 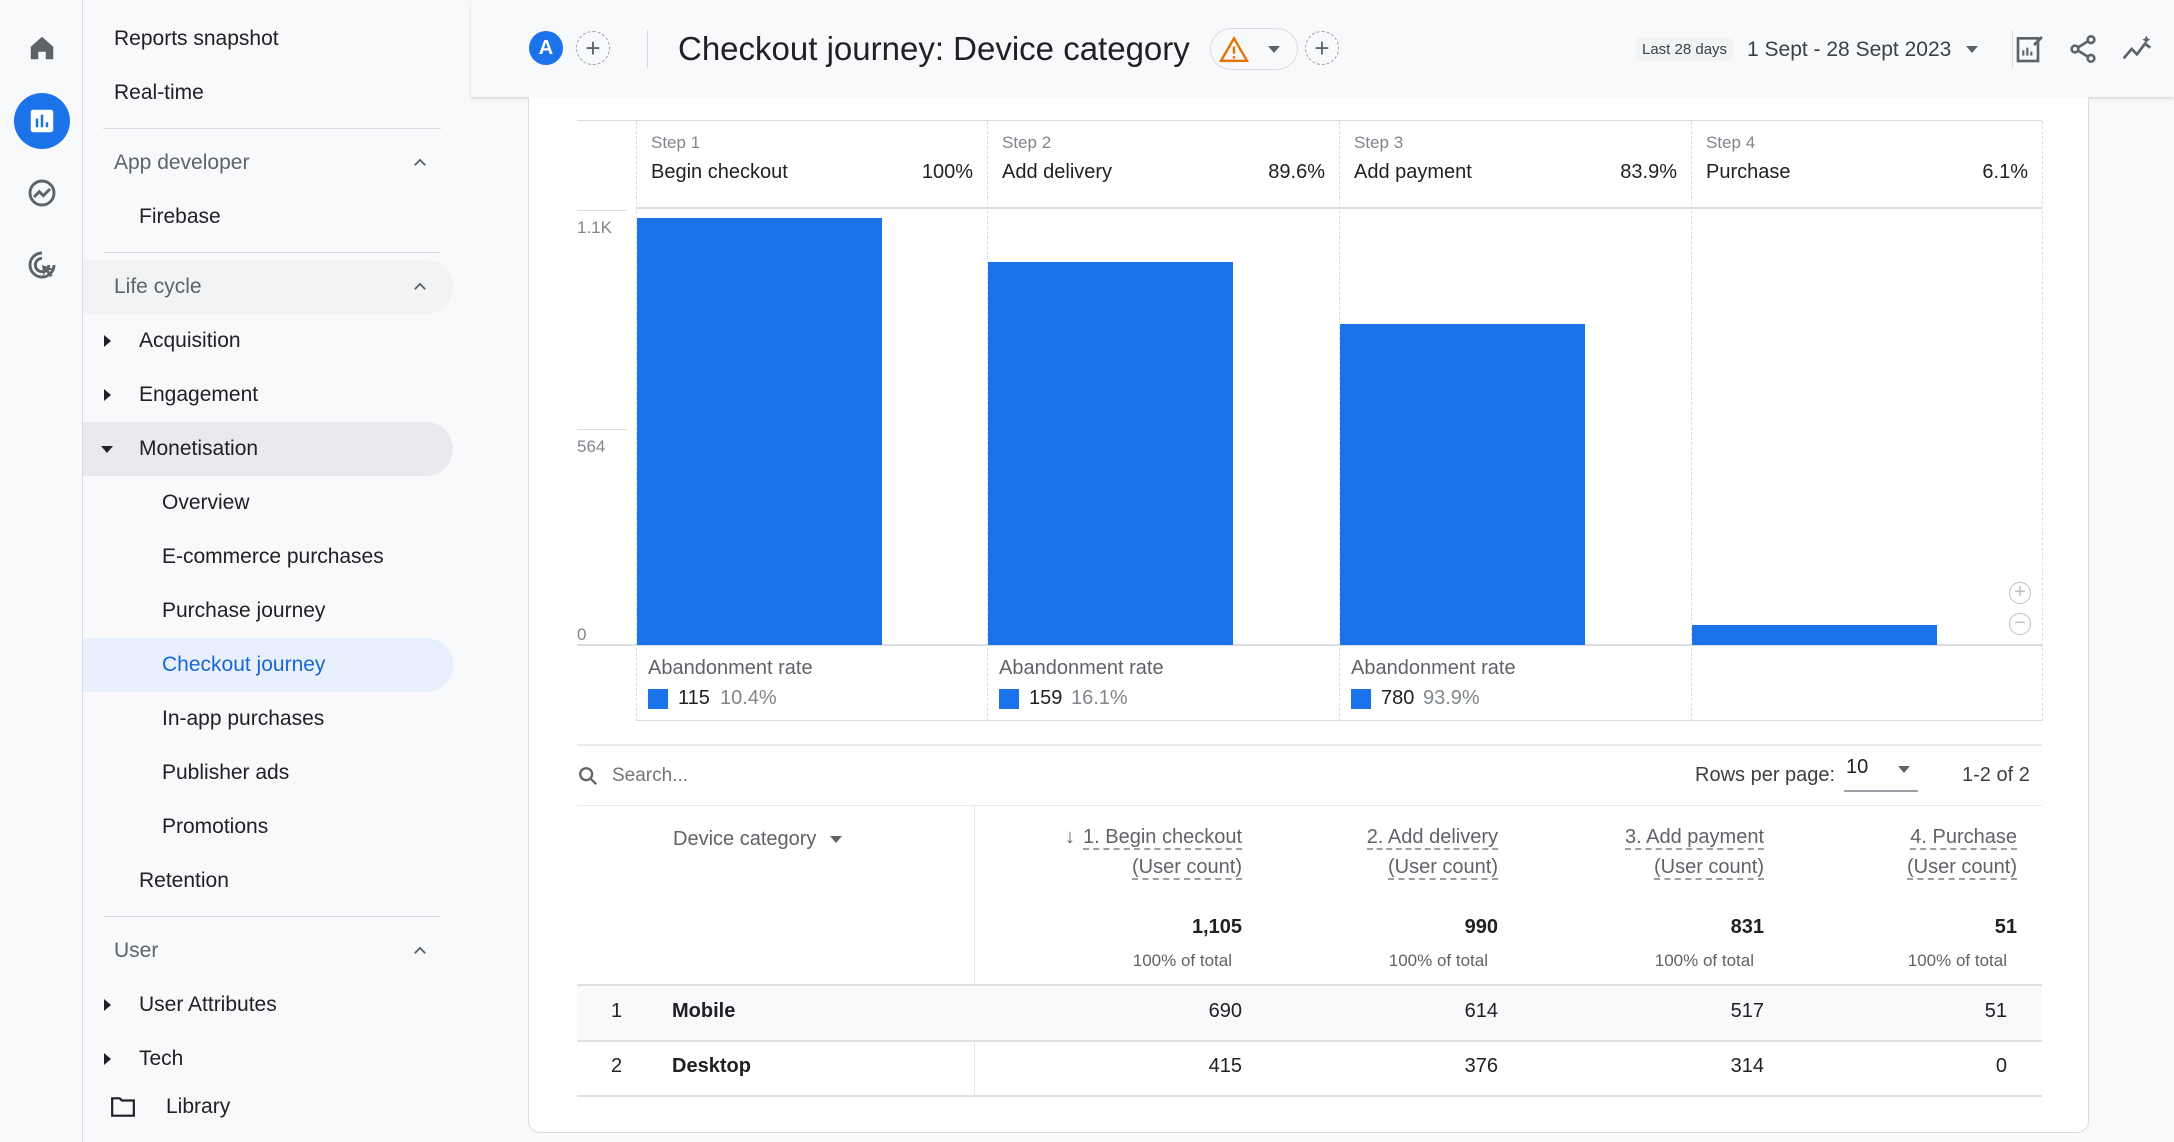 I want to click on column-header: 3. Add payment (User count), so click(x=1694, y=852).